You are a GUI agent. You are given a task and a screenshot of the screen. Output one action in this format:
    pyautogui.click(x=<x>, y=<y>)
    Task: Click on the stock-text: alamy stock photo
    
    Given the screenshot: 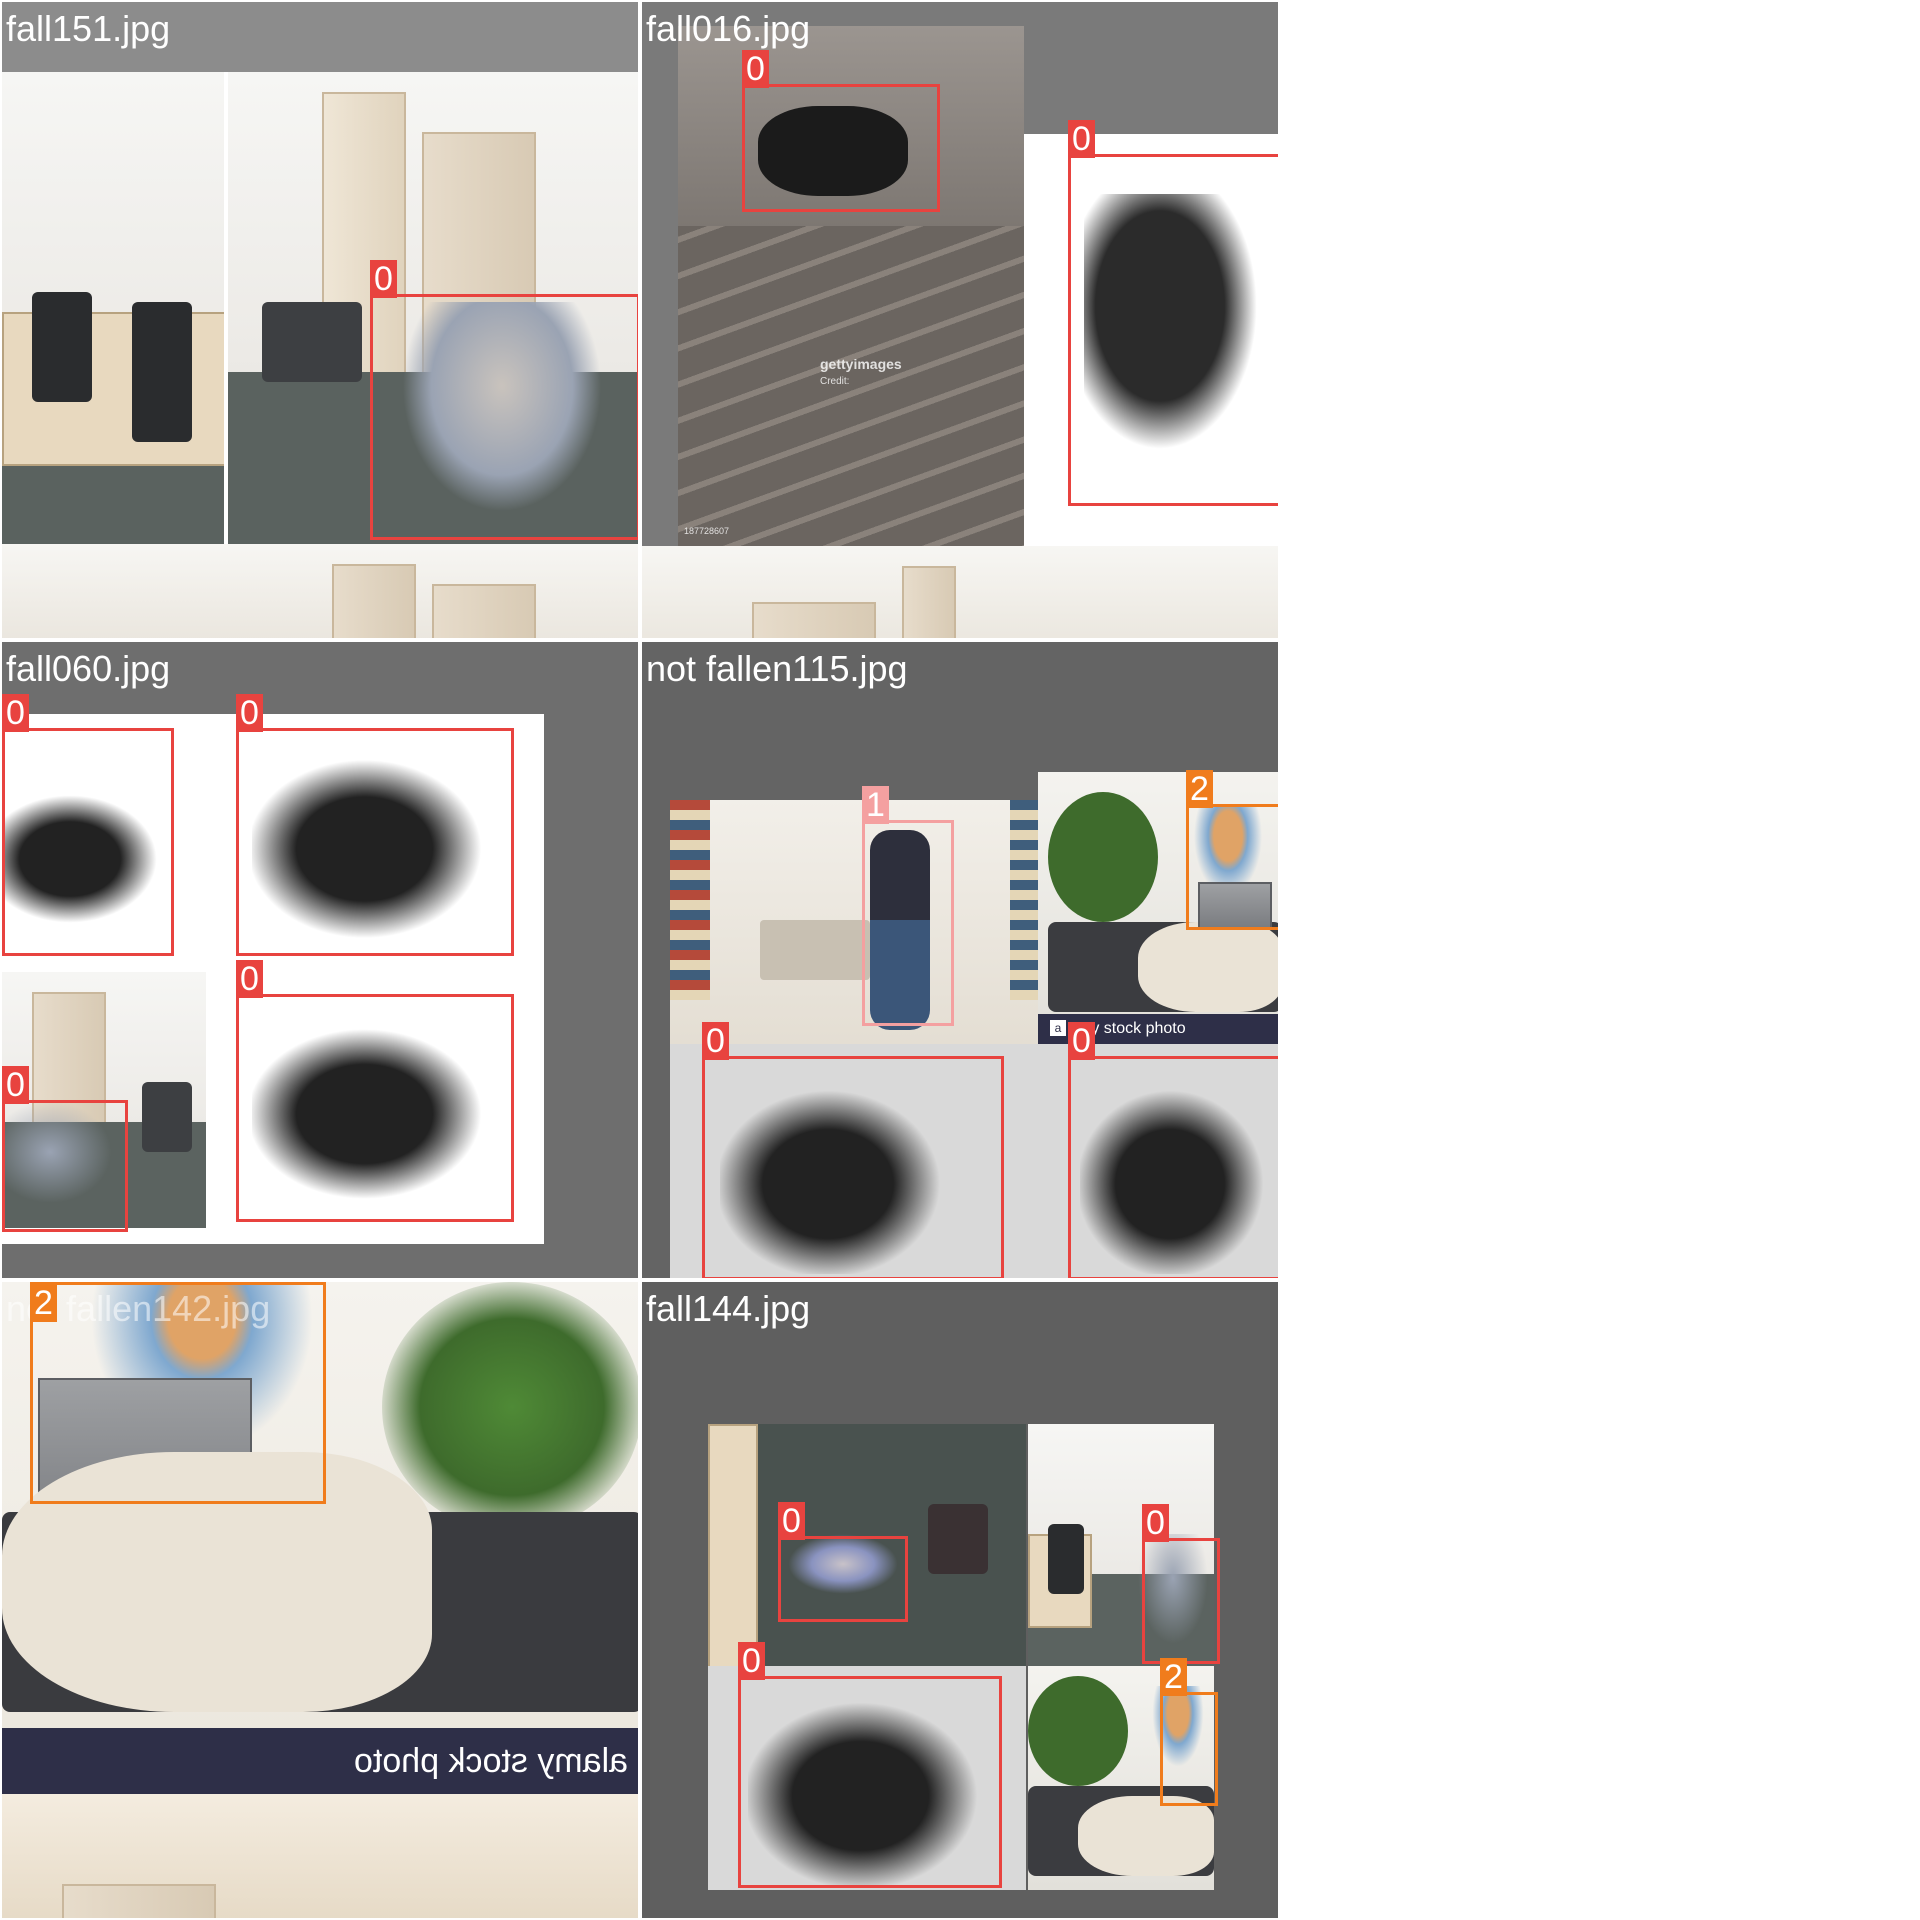 What is the action you would take?
    pyautogui.click(x=490, y=1761)
    